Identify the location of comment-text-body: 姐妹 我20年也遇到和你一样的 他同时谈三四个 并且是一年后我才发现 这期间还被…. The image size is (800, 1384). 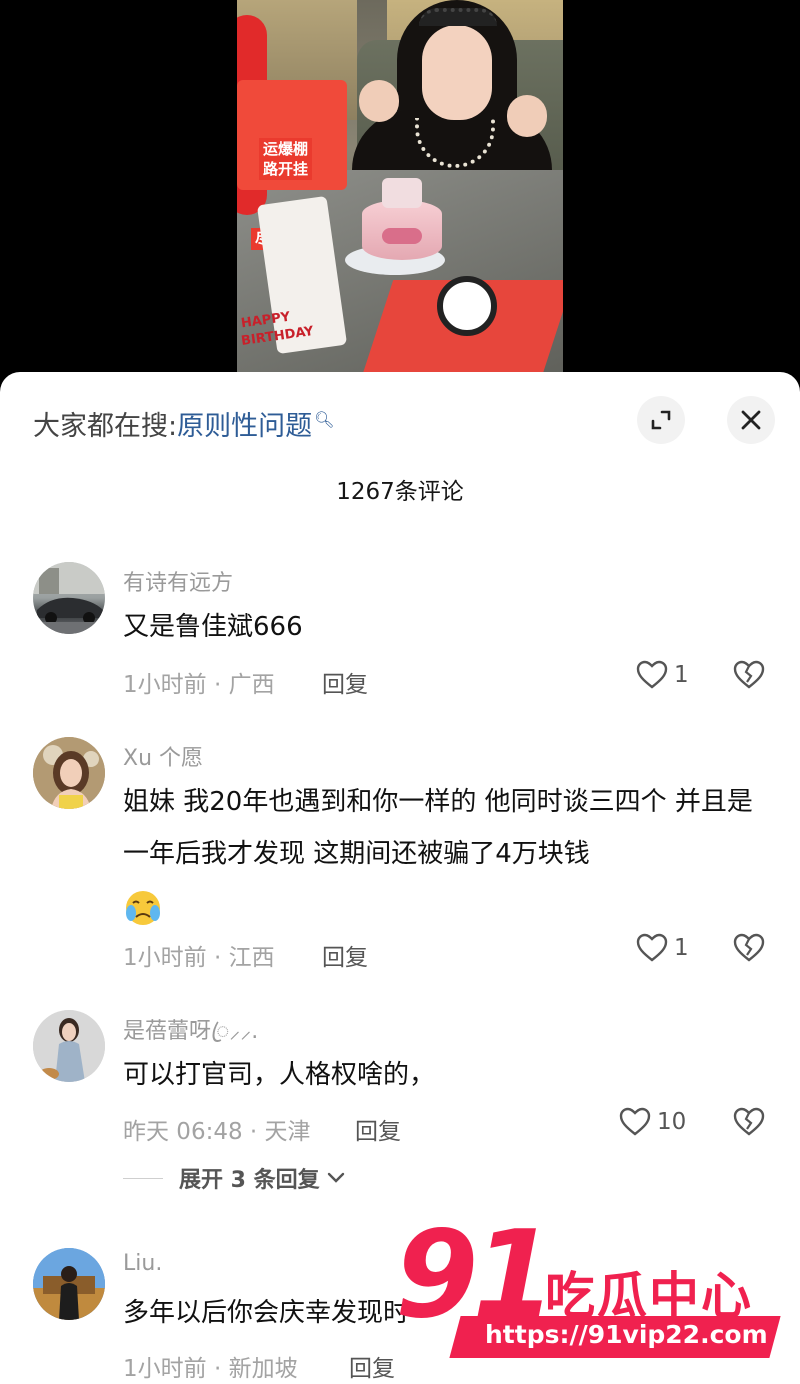
(438, 828).